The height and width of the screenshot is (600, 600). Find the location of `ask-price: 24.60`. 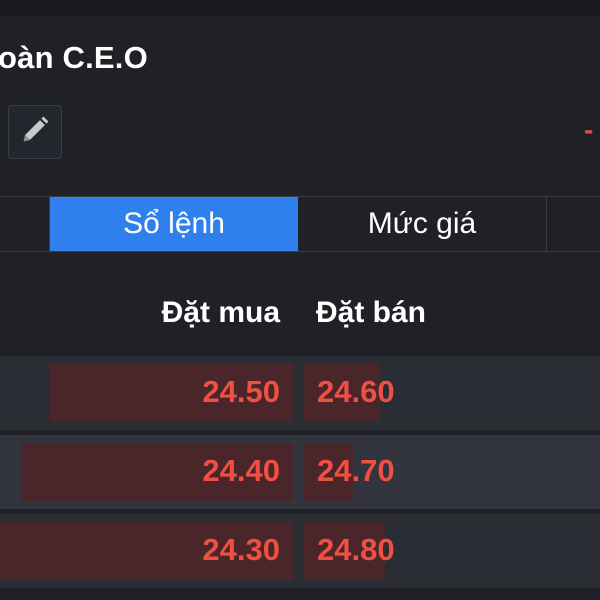

ask-price: 24.60 is located at coordinates (356, 391).